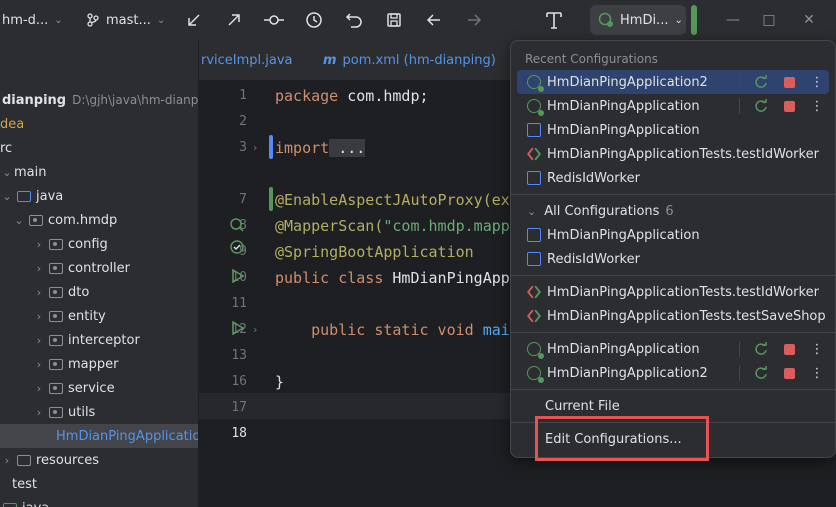  Describe the element at coordinates (809, 20) in the screenshot. I see `close-icon: ✕` at that location.